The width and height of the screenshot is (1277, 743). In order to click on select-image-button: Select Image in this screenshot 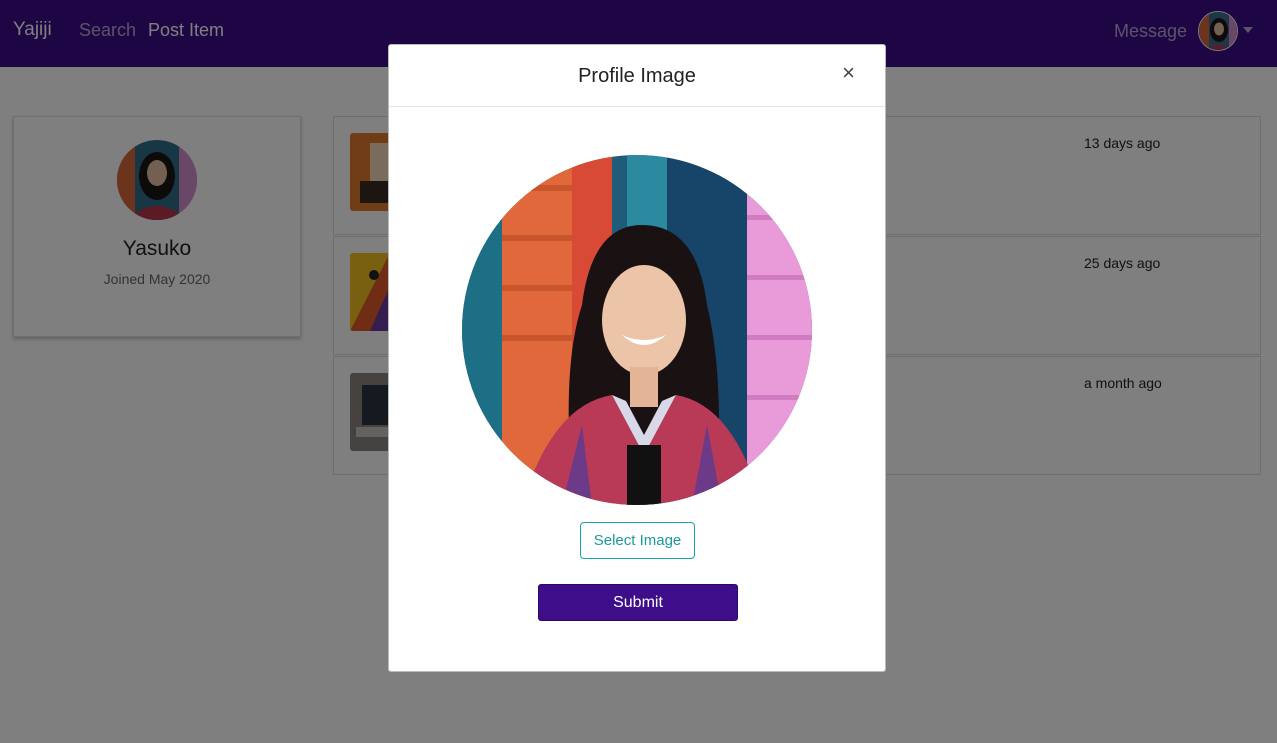, I will do `click(637, 540)`.